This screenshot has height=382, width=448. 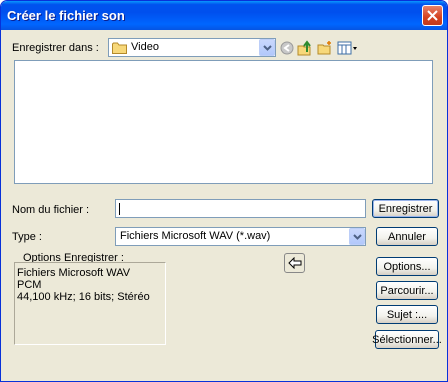 I want to click on back-button, so click(x=287, y=48).